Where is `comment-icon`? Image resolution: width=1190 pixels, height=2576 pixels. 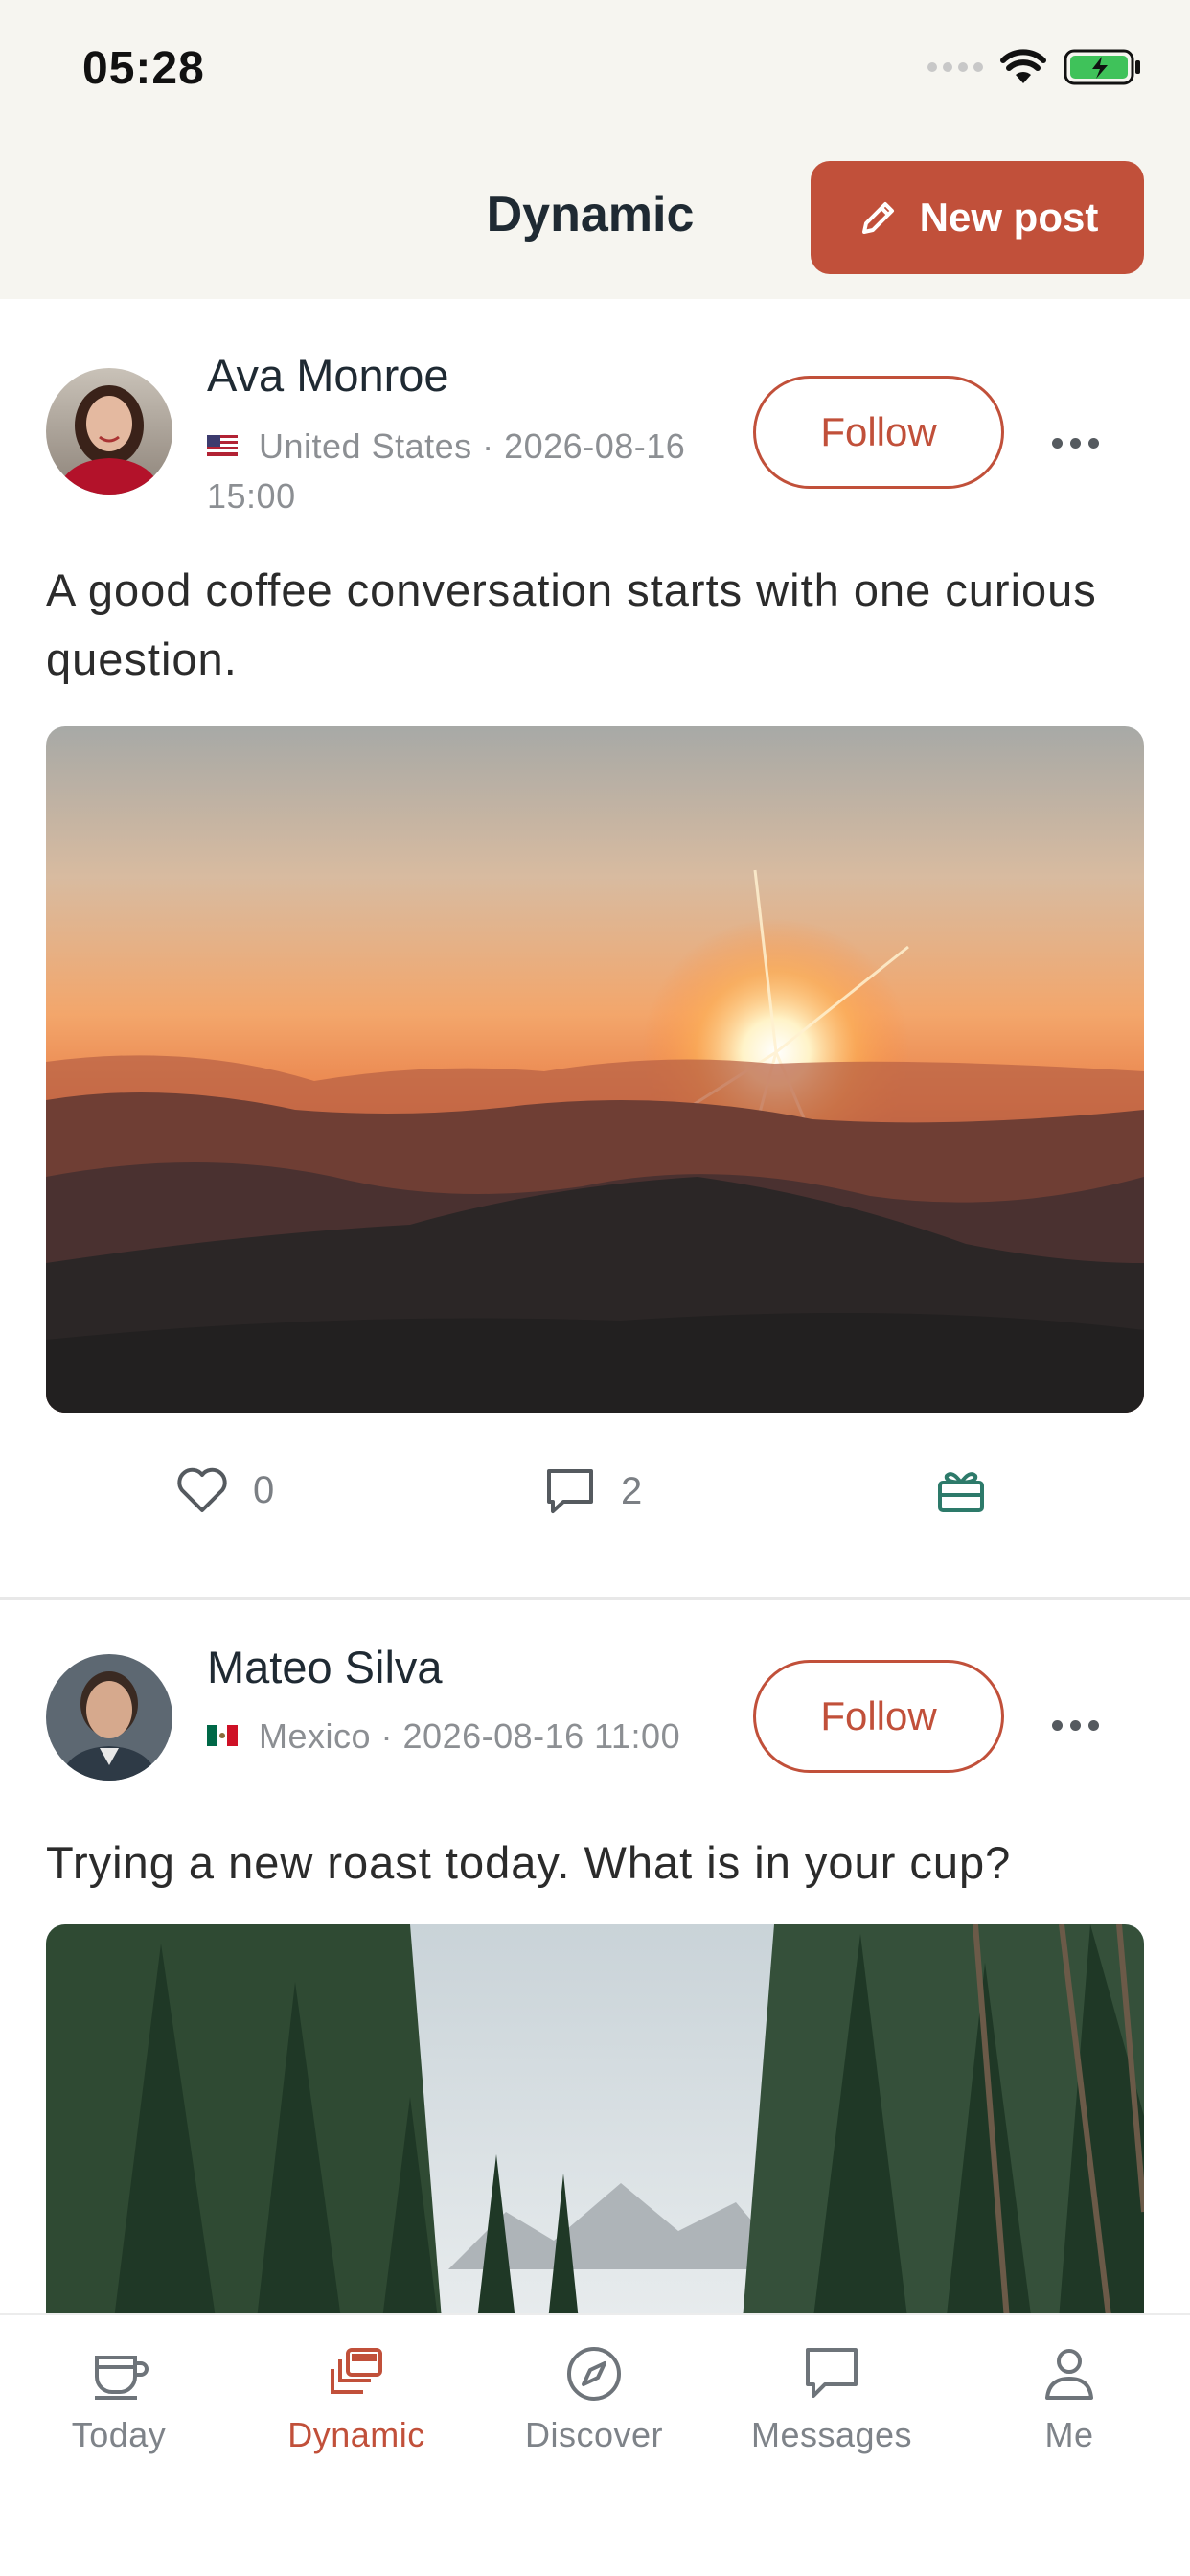 comment-icon is located at coordinates (570, 1491).